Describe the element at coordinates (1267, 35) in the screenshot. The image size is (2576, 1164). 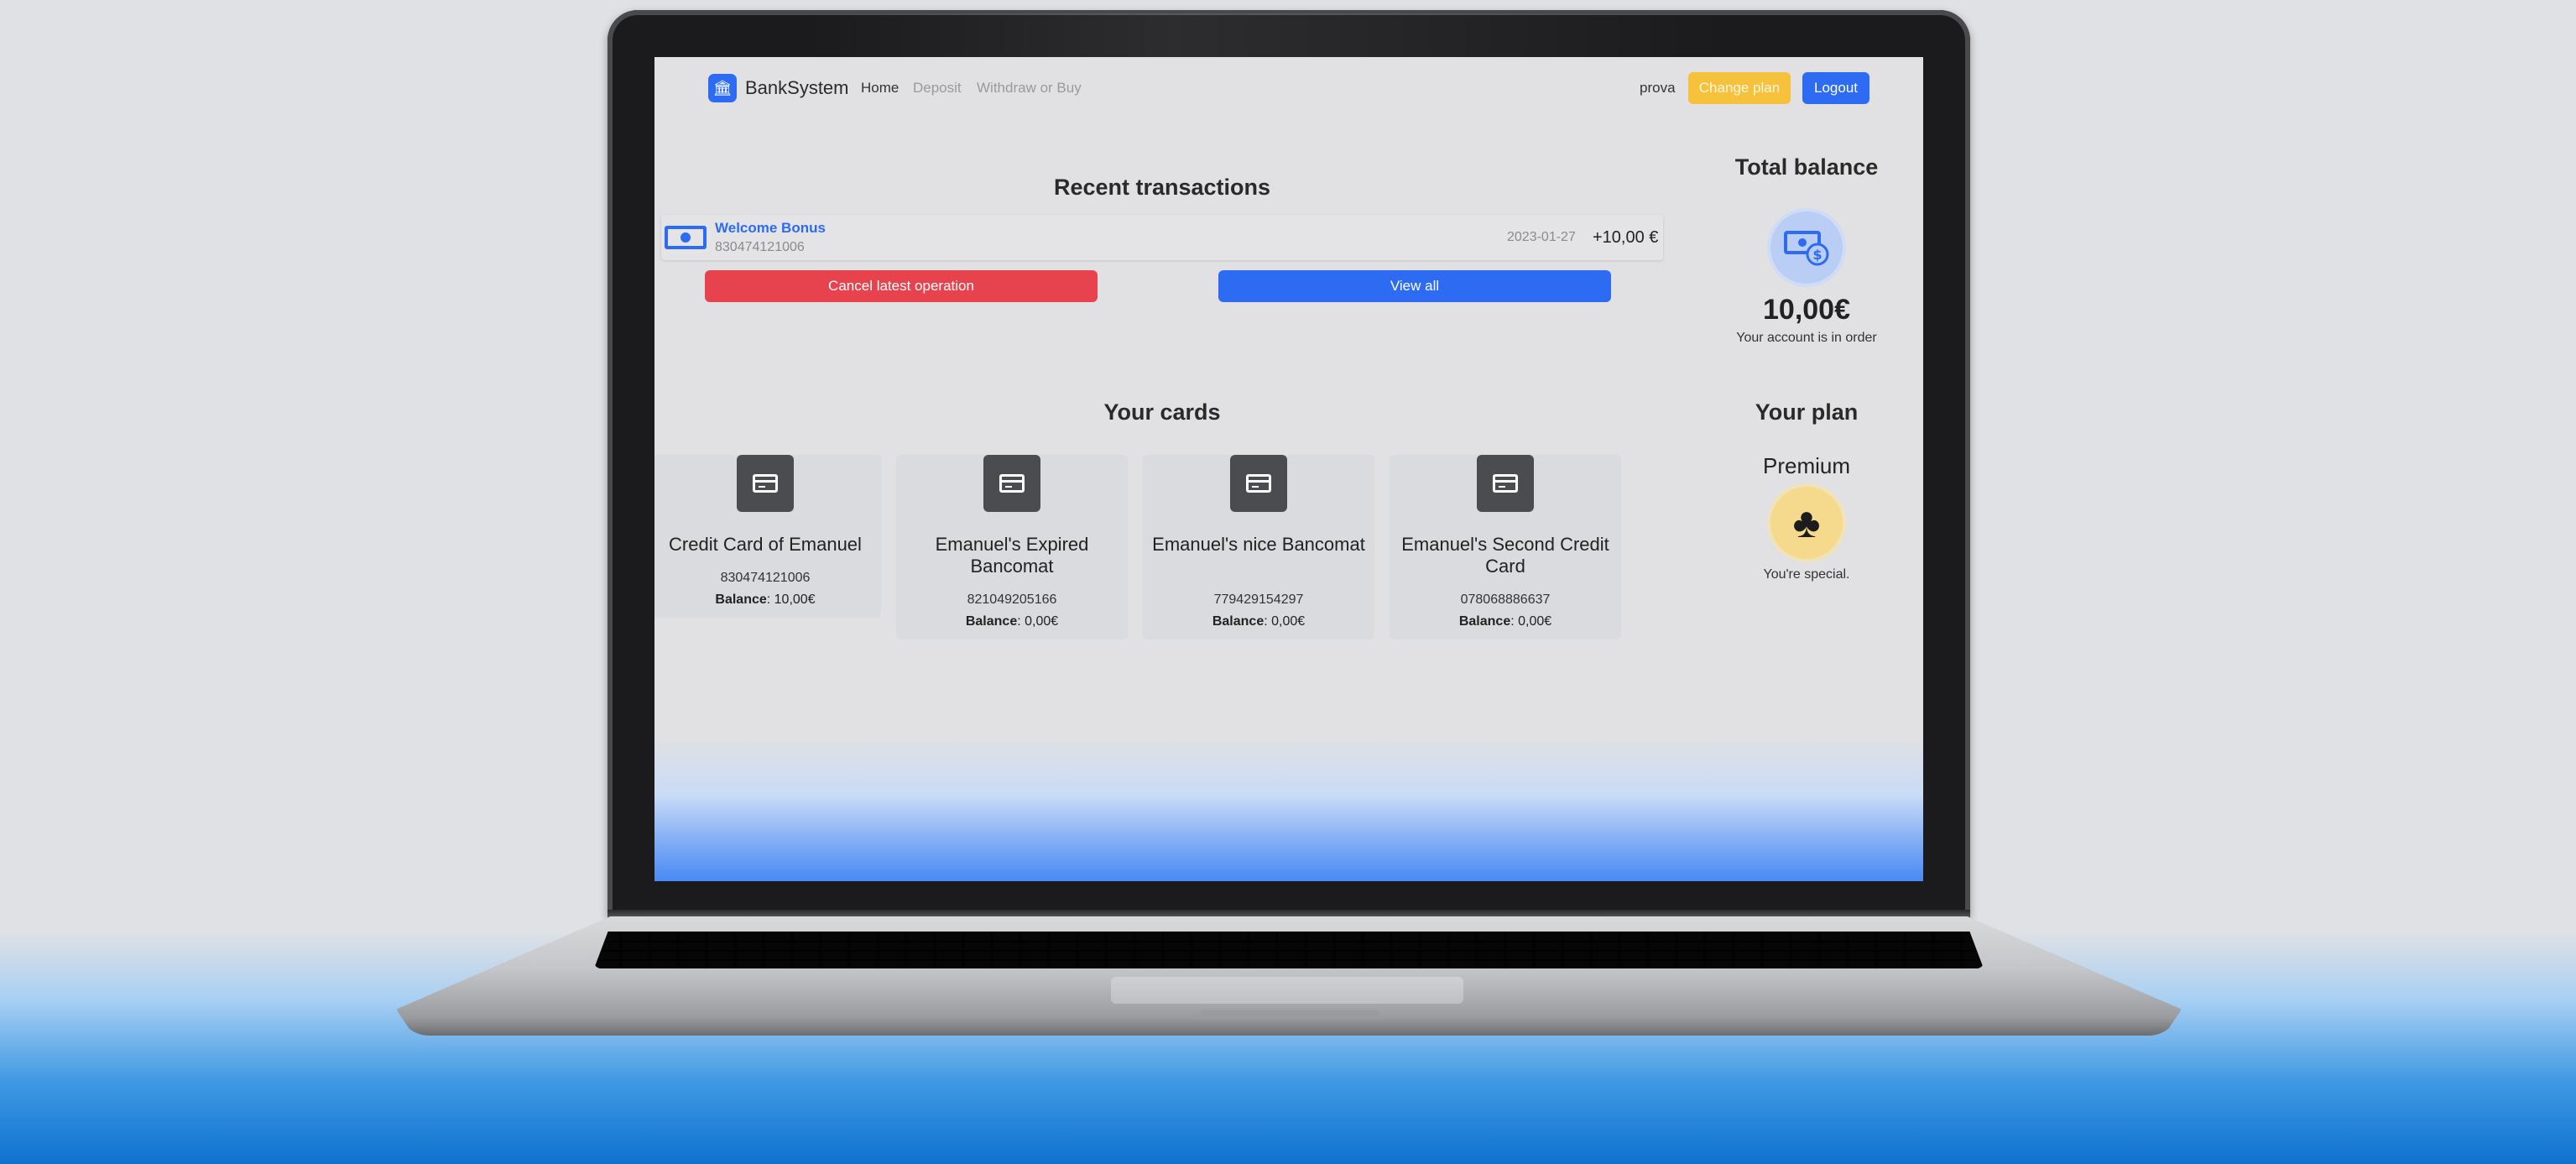
I see `screen-glare` at that location.